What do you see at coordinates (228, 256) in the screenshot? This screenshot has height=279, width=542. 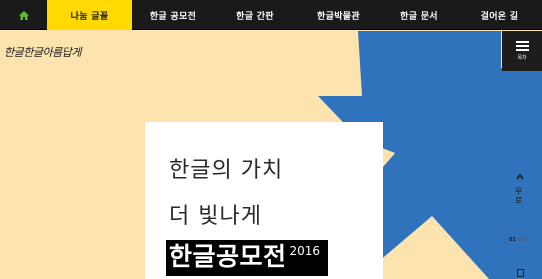 I see `hero-title: 한글공모전` at bounding box center [228, 256].